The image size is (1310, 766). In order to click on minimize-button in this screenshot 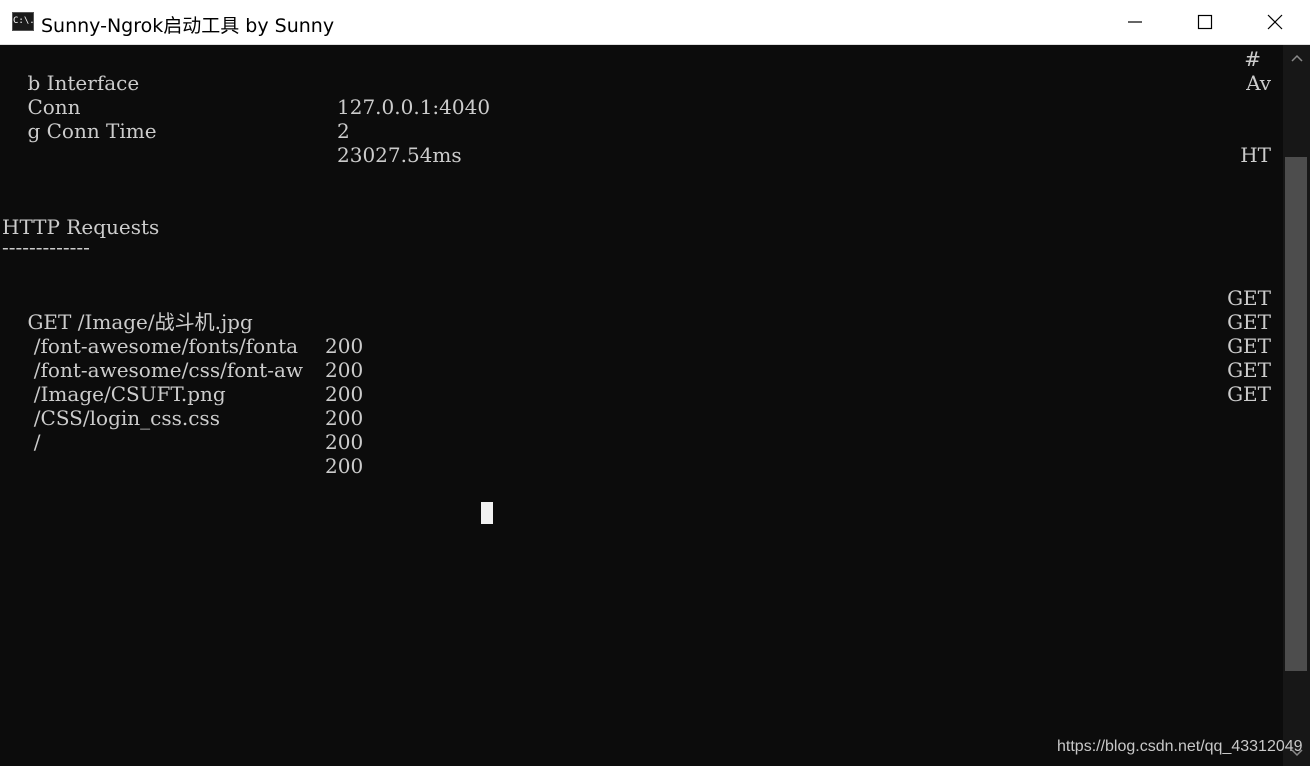, I will do `click(1135, 22)`.